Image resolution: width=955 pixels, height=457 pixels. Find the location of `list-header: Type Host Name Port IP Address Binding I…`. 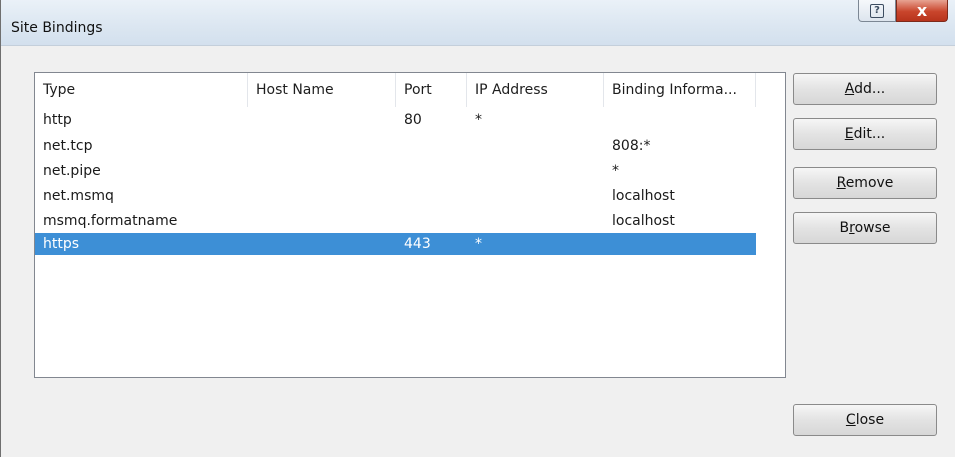

list-header: Type Host Name Port IP Address Binding I… is located at coordinates (410, 90).